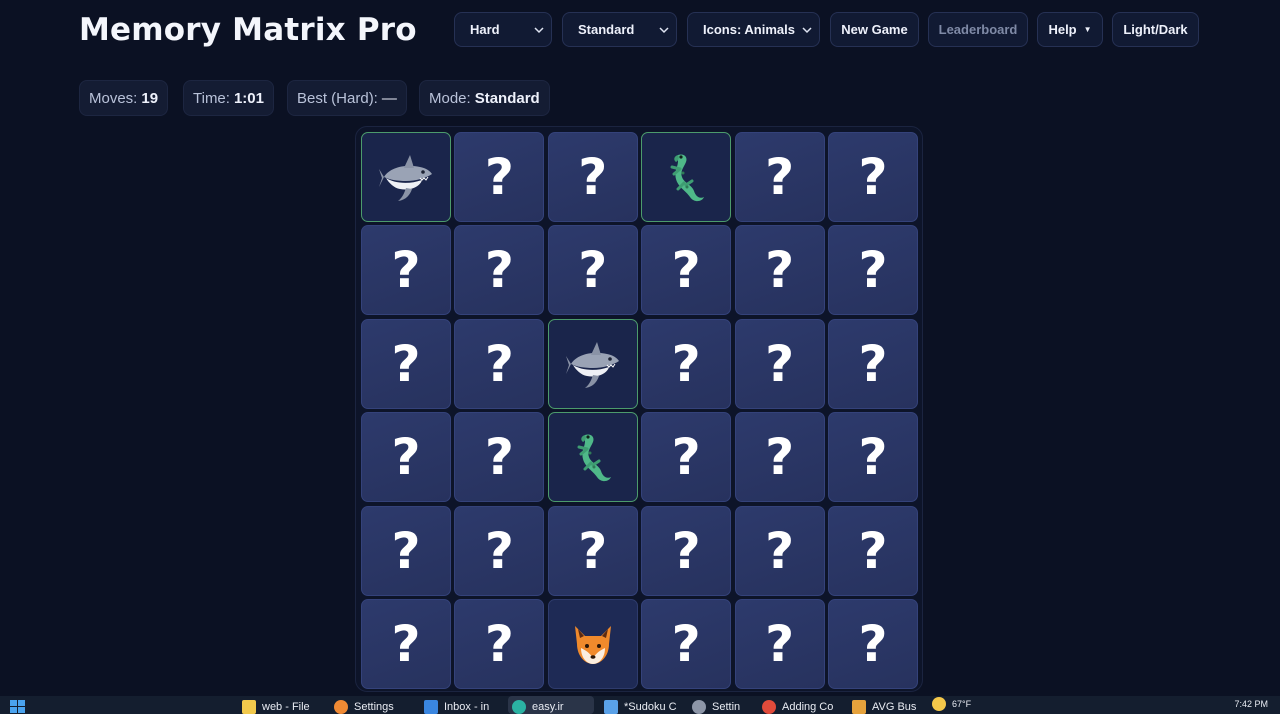 This screenshot has width=1280, height=714. I want to click on moves-label: Moves:, so click(113, 98).